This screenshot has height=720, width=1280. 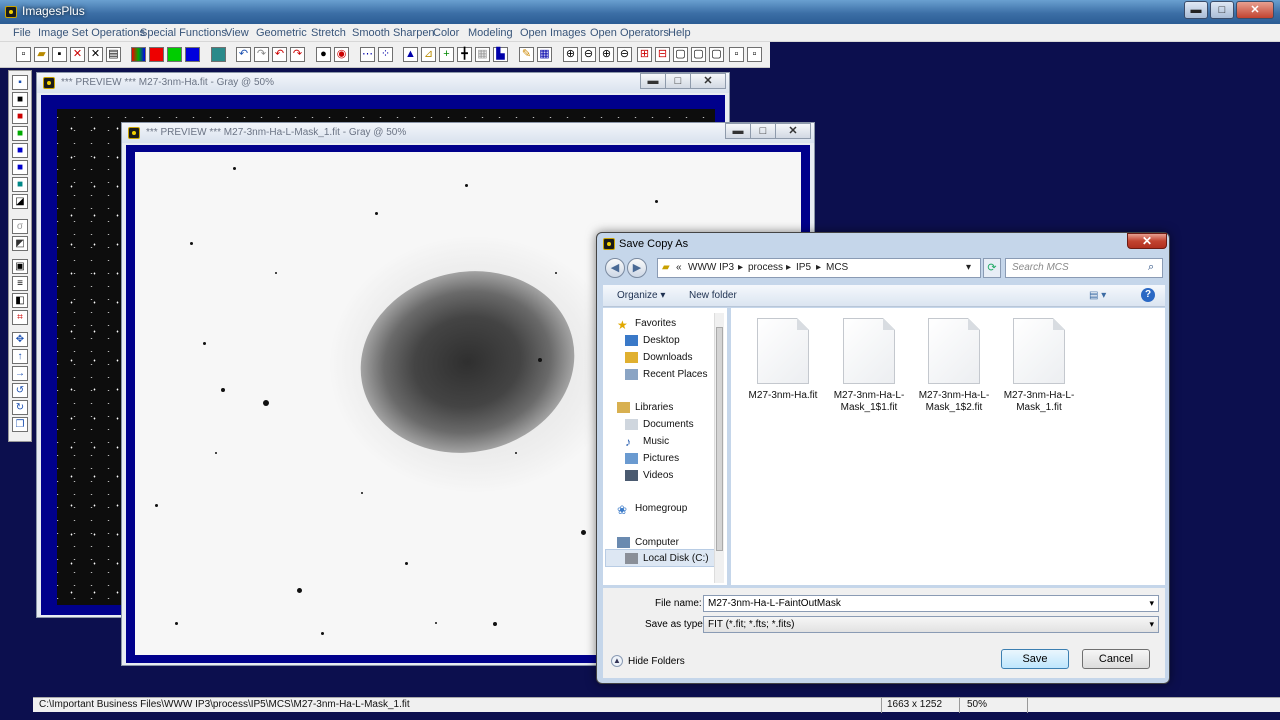 I want to click on menu-help: Help, so click(x=679, y=33).